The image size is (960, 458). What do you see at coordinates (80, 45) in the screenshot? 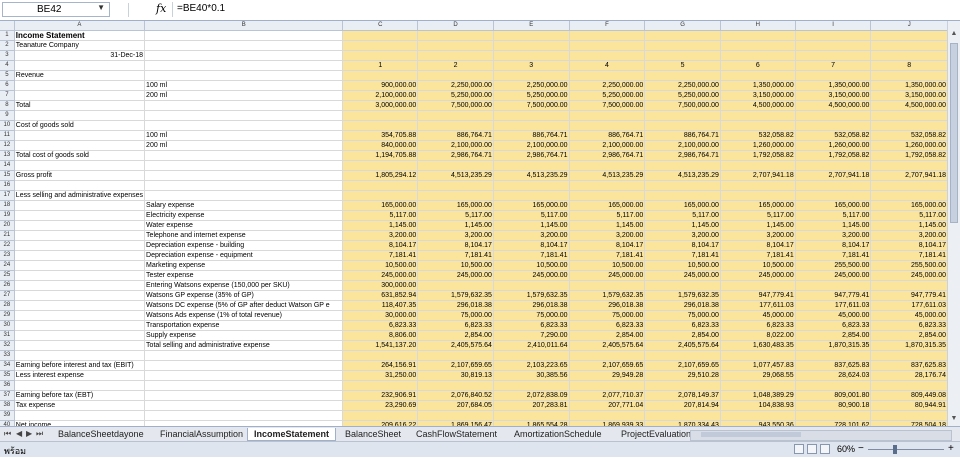
I see `label-cell: Teanature Company` at bounding box center [80, 45].